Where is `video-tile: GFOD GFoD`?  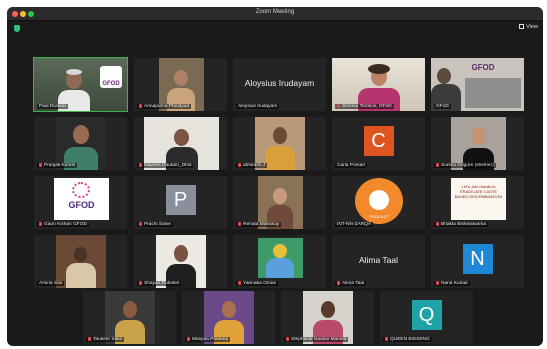 video-tile: GFOD GFoD is located at coordinates (477, 84).